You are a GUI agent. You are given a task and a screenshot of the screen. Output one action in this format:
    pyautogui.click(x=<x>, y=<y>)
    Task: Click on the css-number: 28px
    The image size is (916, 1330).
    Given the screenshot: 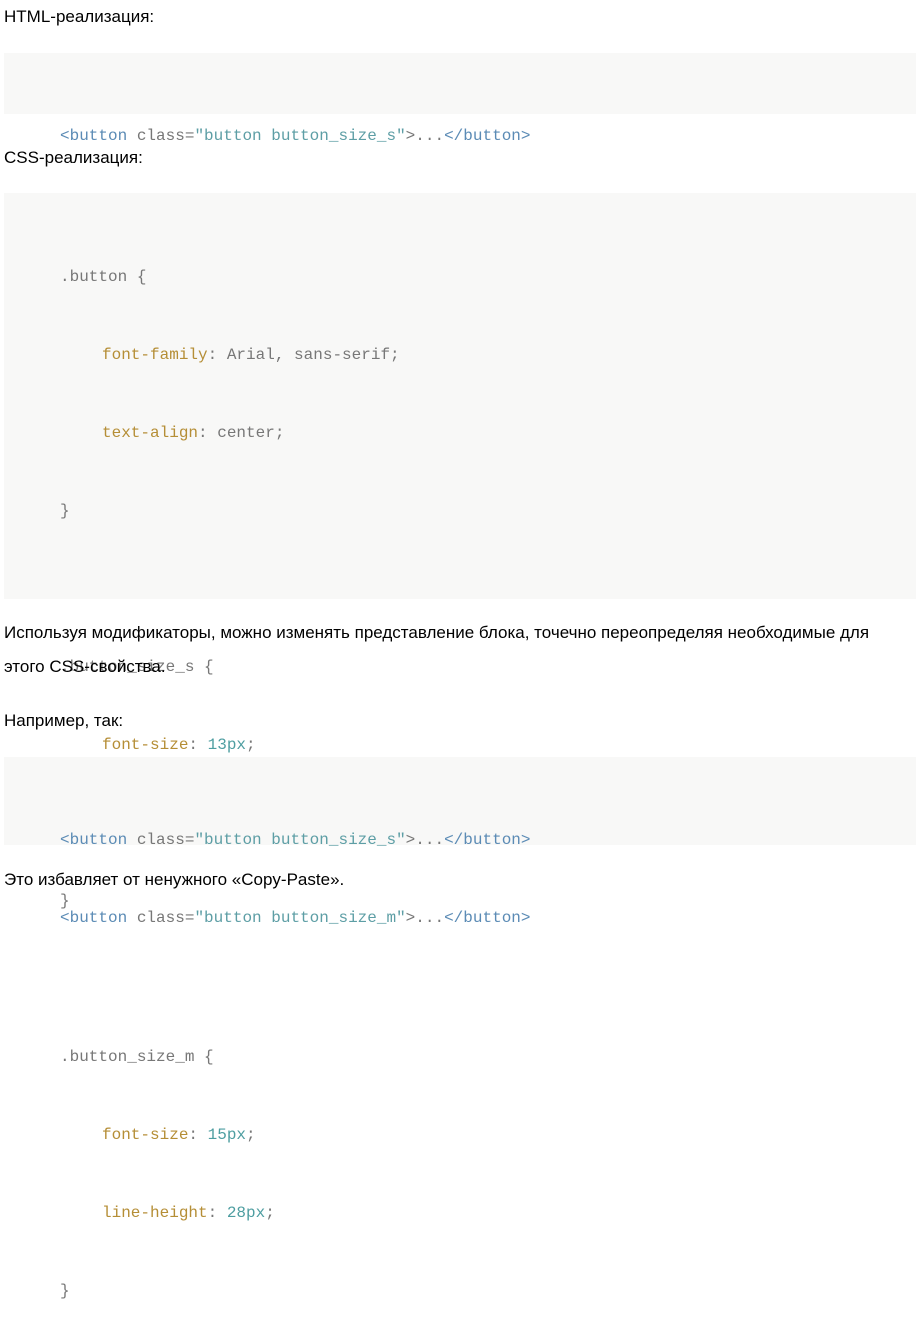 What is the action you would take?
    pyautogui.click(x=246, y=1213)
    